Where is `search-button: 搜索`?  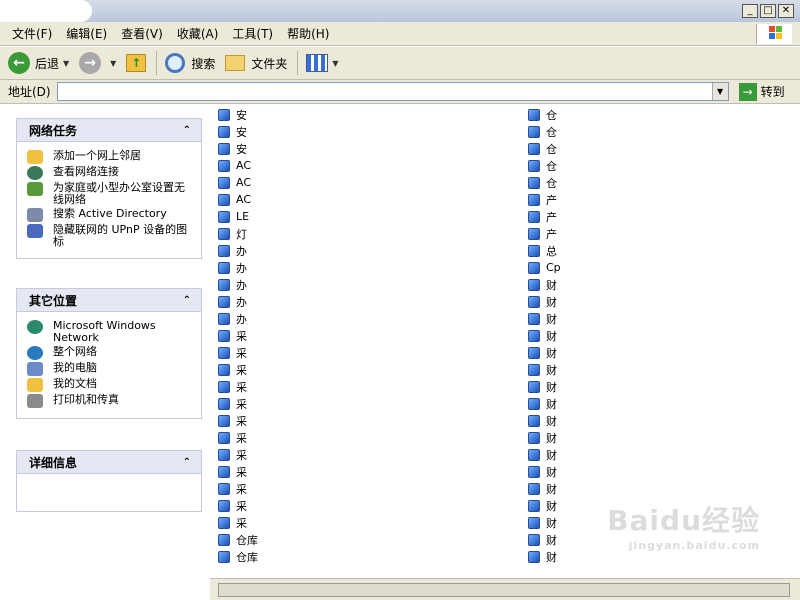 search-button: 搜索 is located at coordinates (190, 63).